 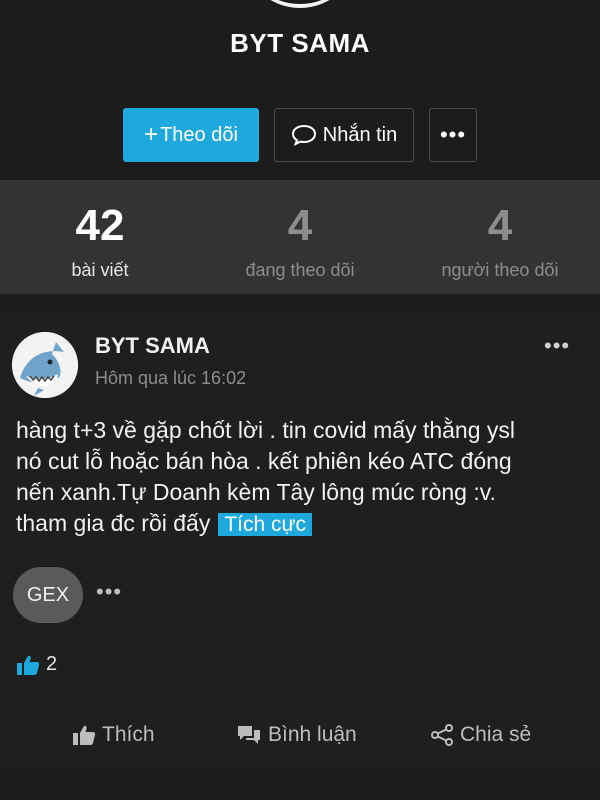 What do you see at coordinates (300, 43) in the screenshot?
I see `profile-name: BYT SAMA` at bounding box center [300, 43].